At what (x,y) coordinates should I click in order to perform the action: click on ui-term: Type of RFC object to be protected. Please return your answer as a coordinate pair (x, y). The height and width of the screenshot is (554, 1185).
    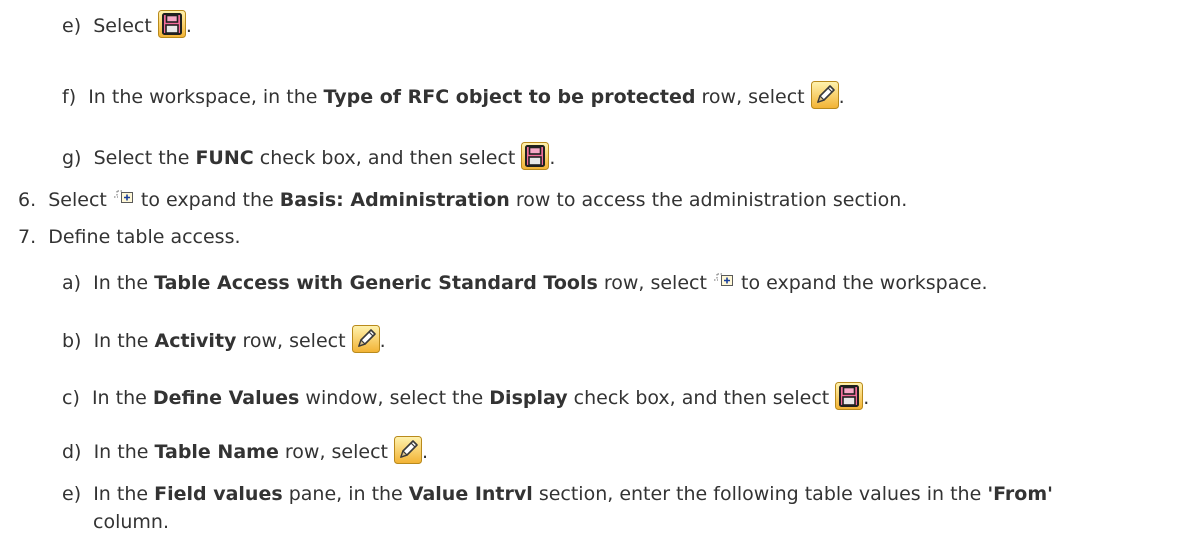
    Looking at the image, I should click on (509, 97).